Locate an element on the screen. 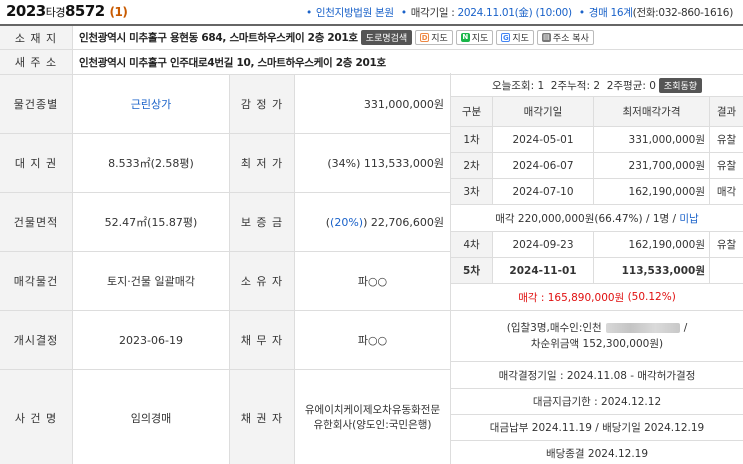 The image size is (743, 464). building-area-value: 52.47㎡(15.87평) is located at coordinates (151, 222).